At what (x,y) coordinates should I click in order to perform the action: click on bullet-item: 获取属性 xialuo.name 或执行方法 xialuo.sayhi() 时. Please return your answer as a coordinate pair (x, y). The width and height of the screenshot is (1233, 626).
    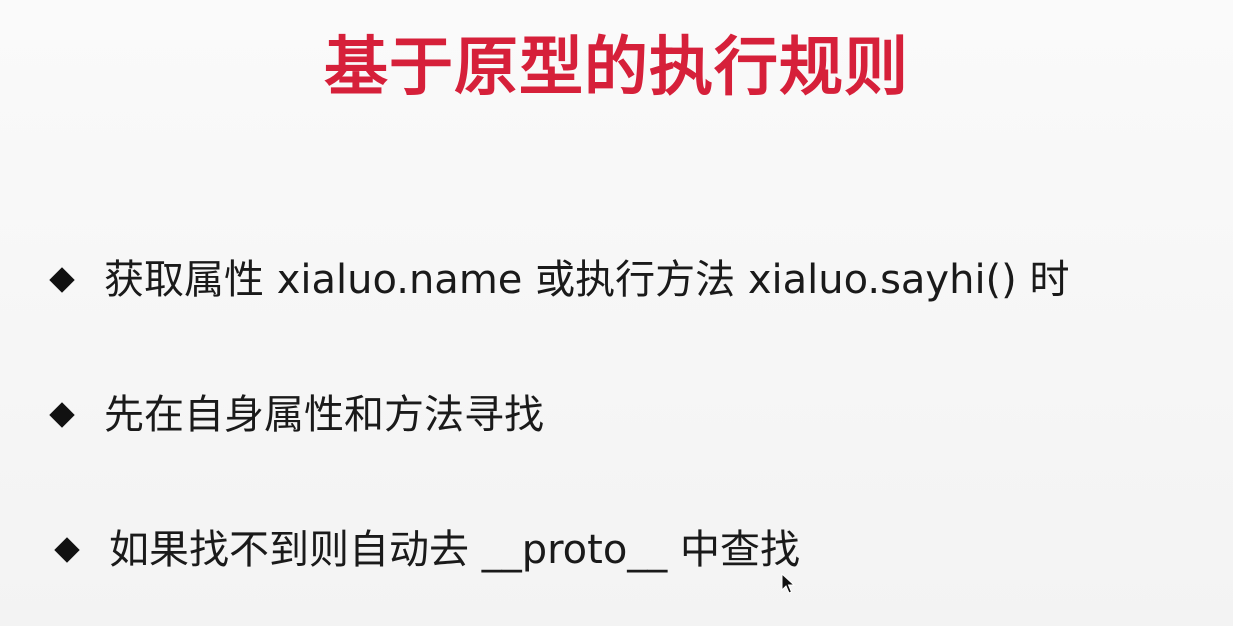
    Looking at the image, I should click on (560, 280).